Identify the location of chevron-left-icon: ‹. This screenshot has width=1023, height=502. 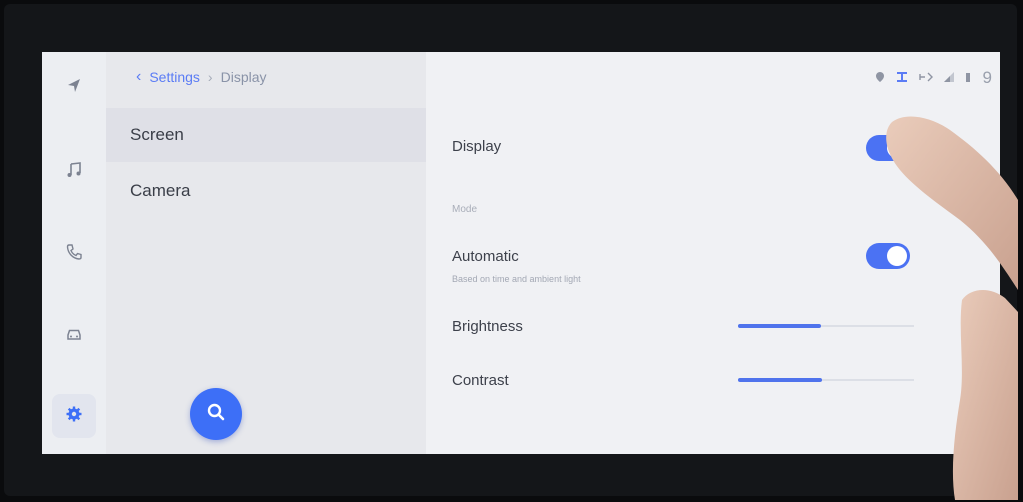
(138, 77).